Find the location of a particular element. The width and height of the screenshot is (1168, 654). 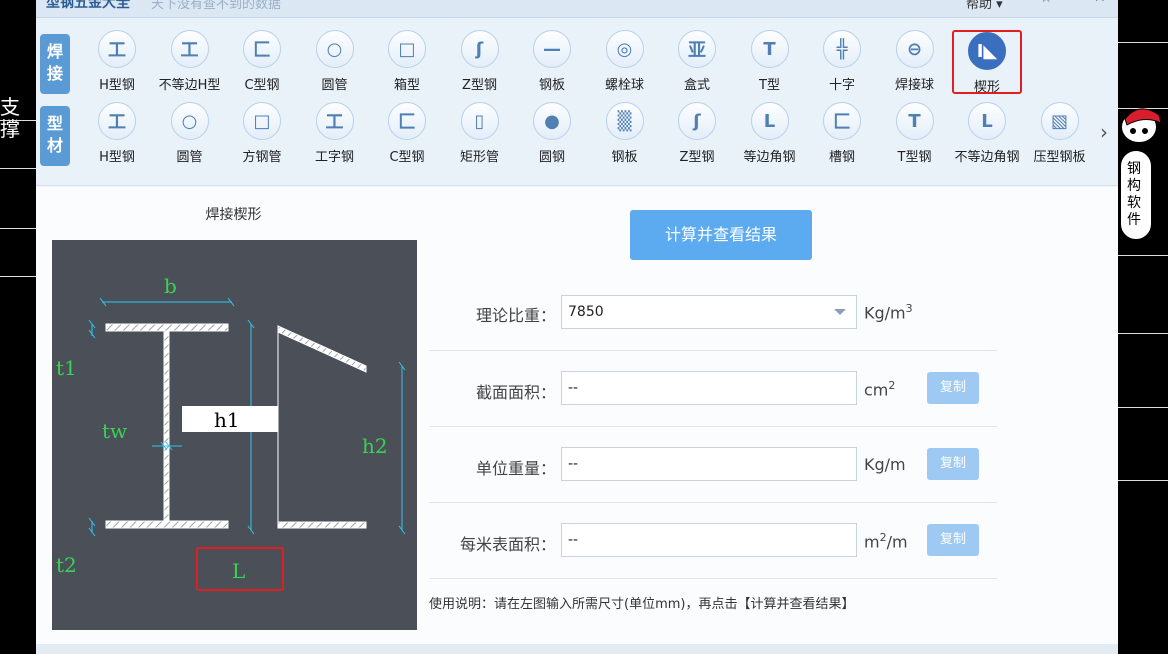

toolbar-item: ▯ 矩形管 is located at coordinates (480, 134).